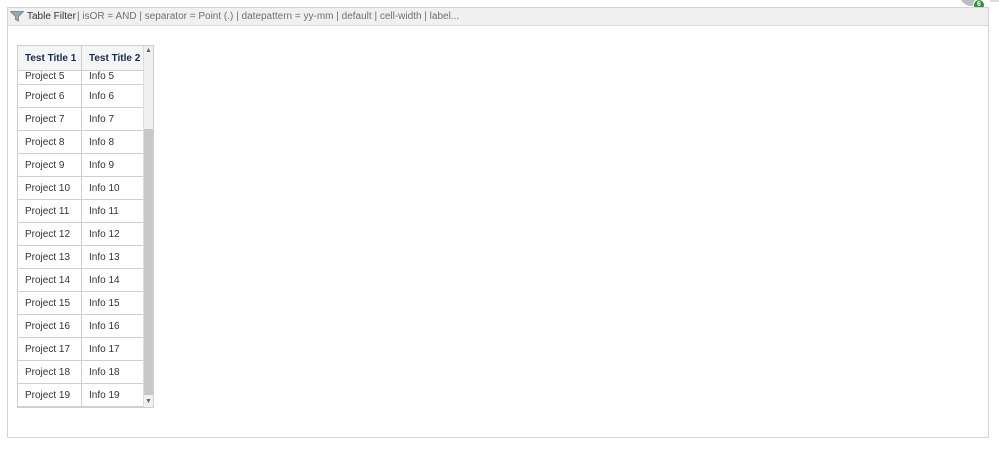  Describe the element at coordinates (50, 142) in the screenshot. I see `table-cell: Project 8` at that location.